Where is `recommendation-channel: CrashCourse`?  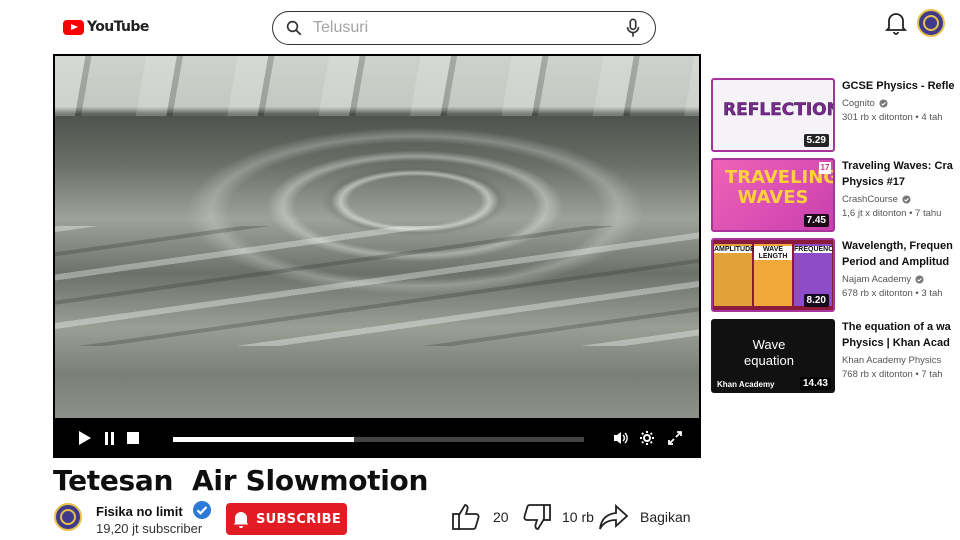
recommendation-channel: CrashCourse is located at coordinates (876, 199).